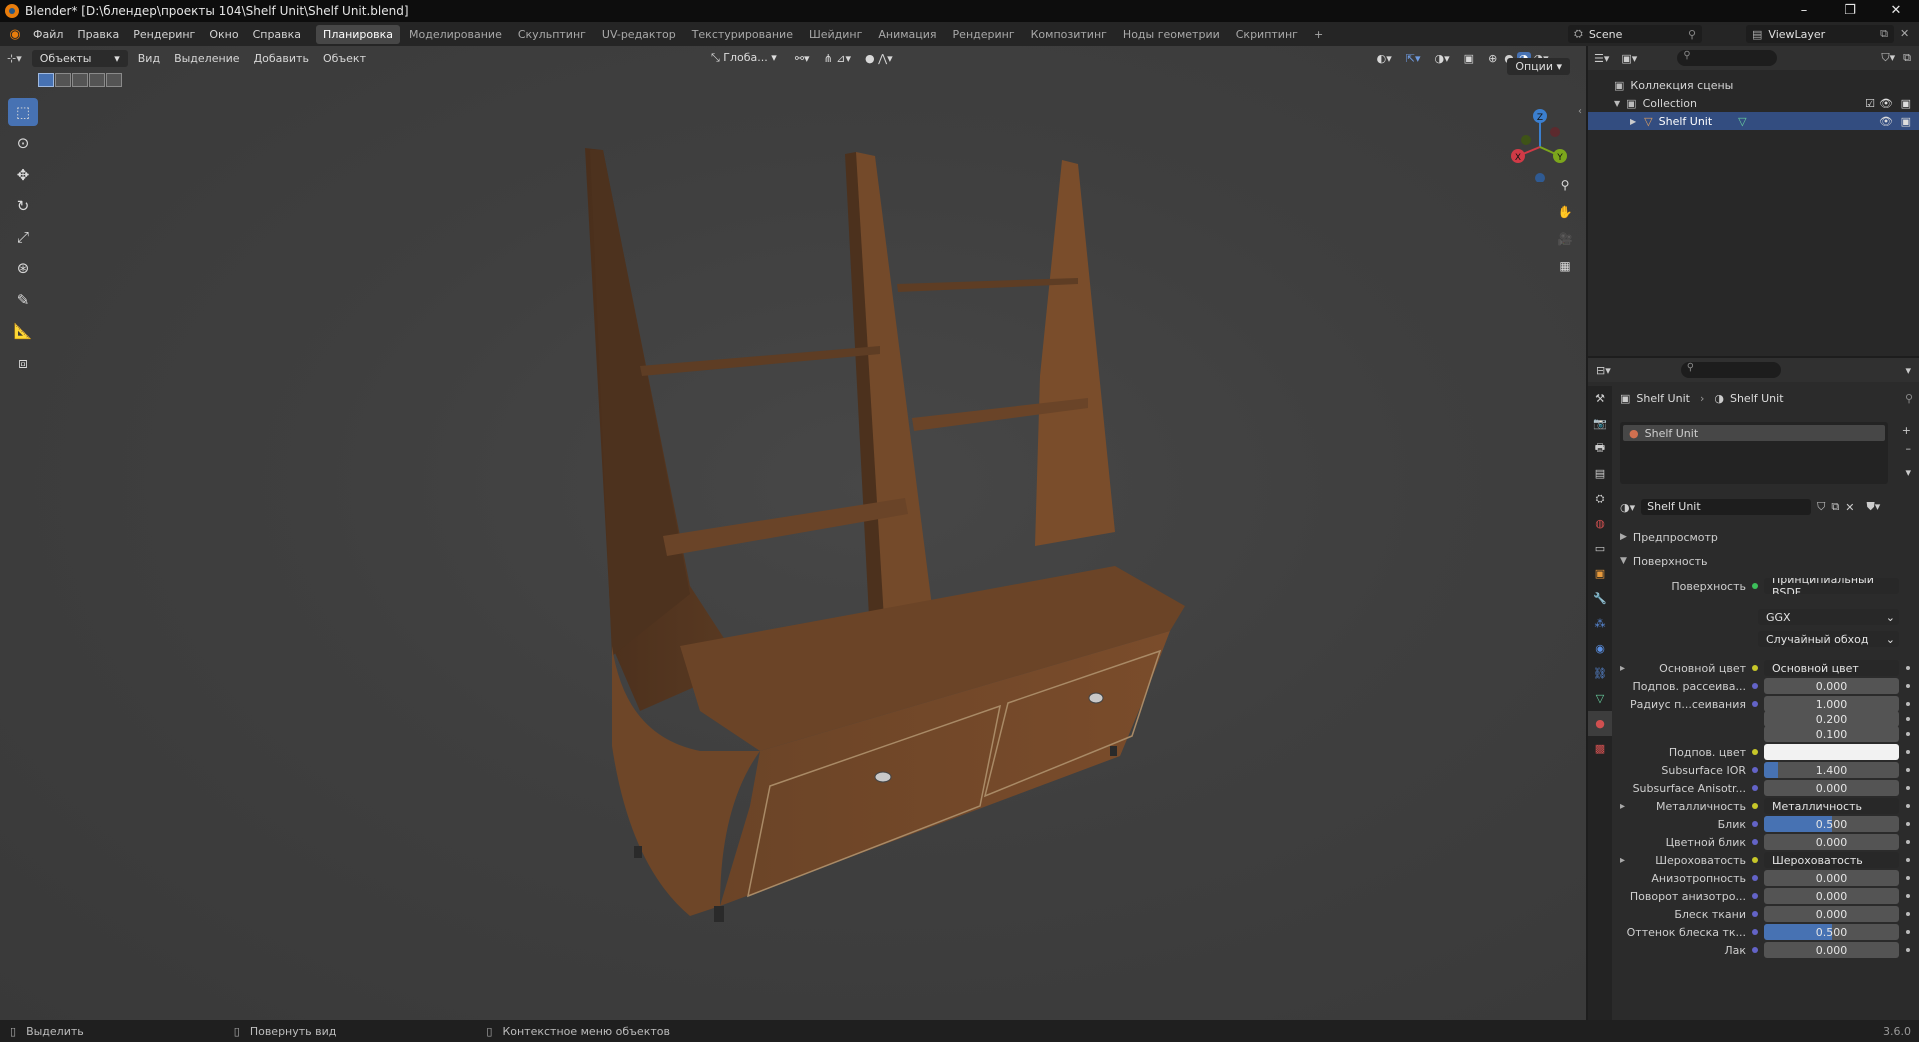 This screenshot has width=1919, height=1042. Describe the element at coordinates (1318, 34) in the screenshot. I see `add-workspace-button: +` at that location.